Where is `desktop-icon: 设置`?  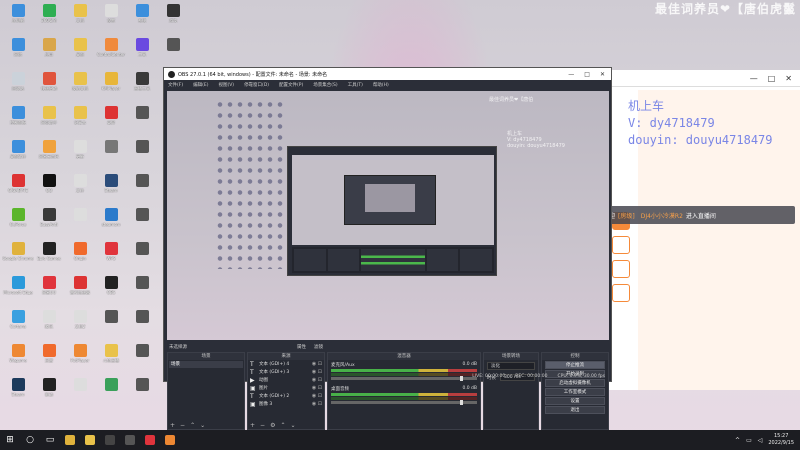 desktop-icon: 设置 is located at coordinates (111, 19).